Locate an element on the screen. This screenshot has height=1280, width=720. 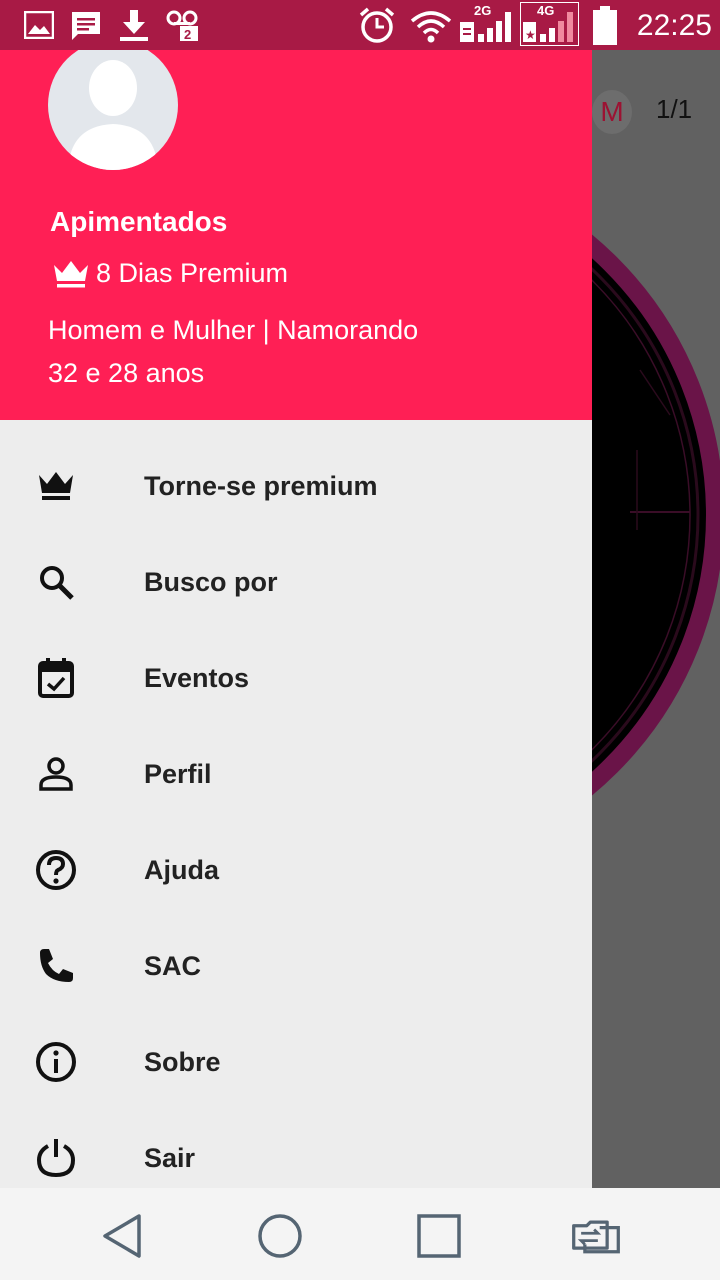
phone-icon is located at coordinates (56, 966).